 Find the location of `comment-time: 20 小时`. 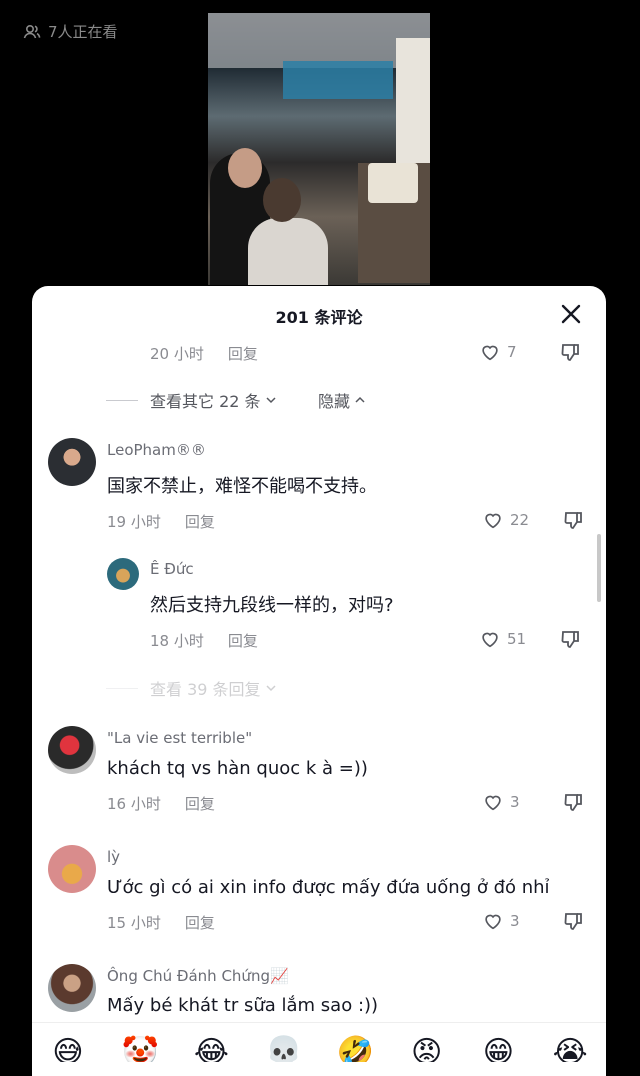

comment-time: 20 小时 is located at coordinates (177, 354).